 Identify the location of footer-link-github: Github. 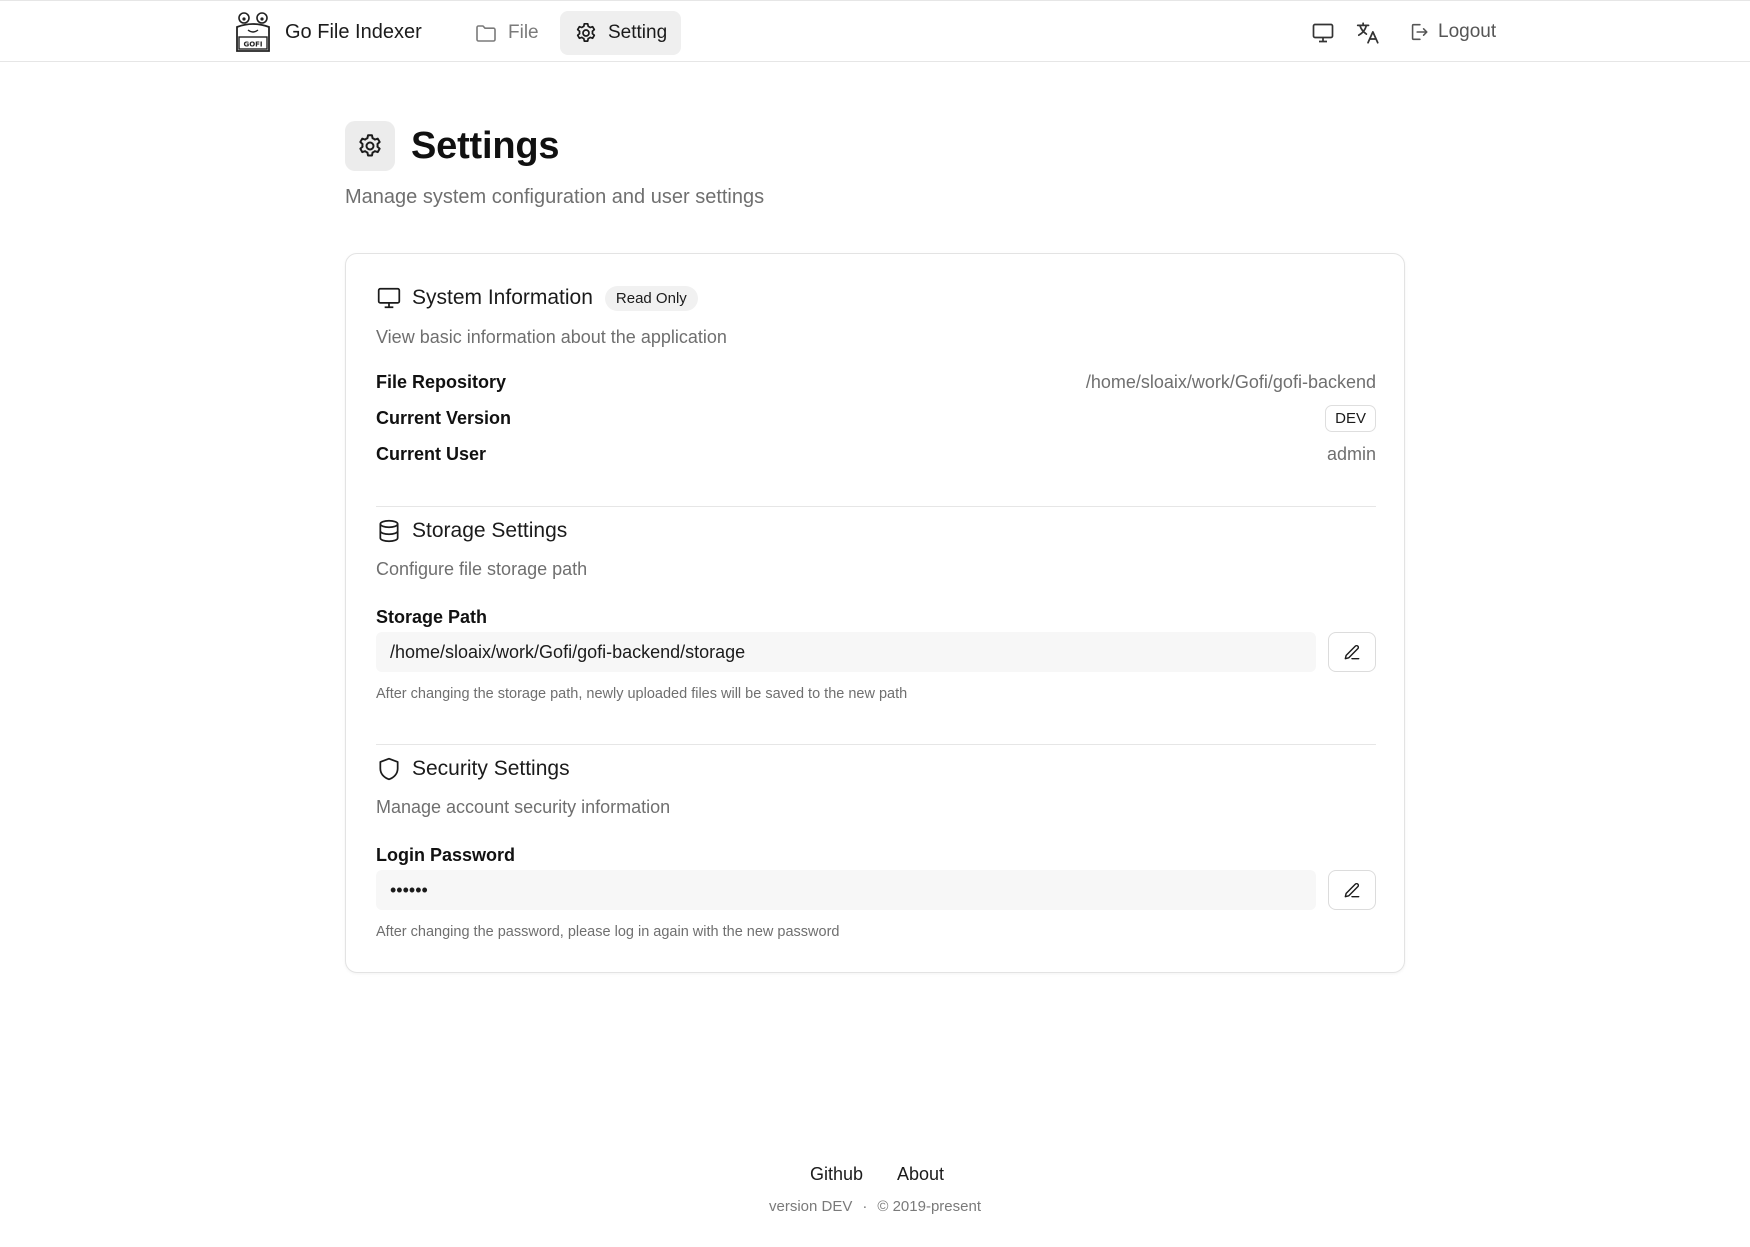
(834, 1174).